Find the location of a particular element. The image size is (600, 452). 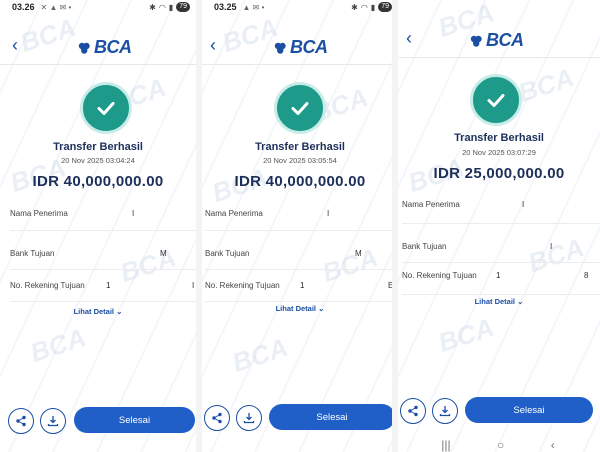

home-icon: ○ is located at coordinates (500, 445).